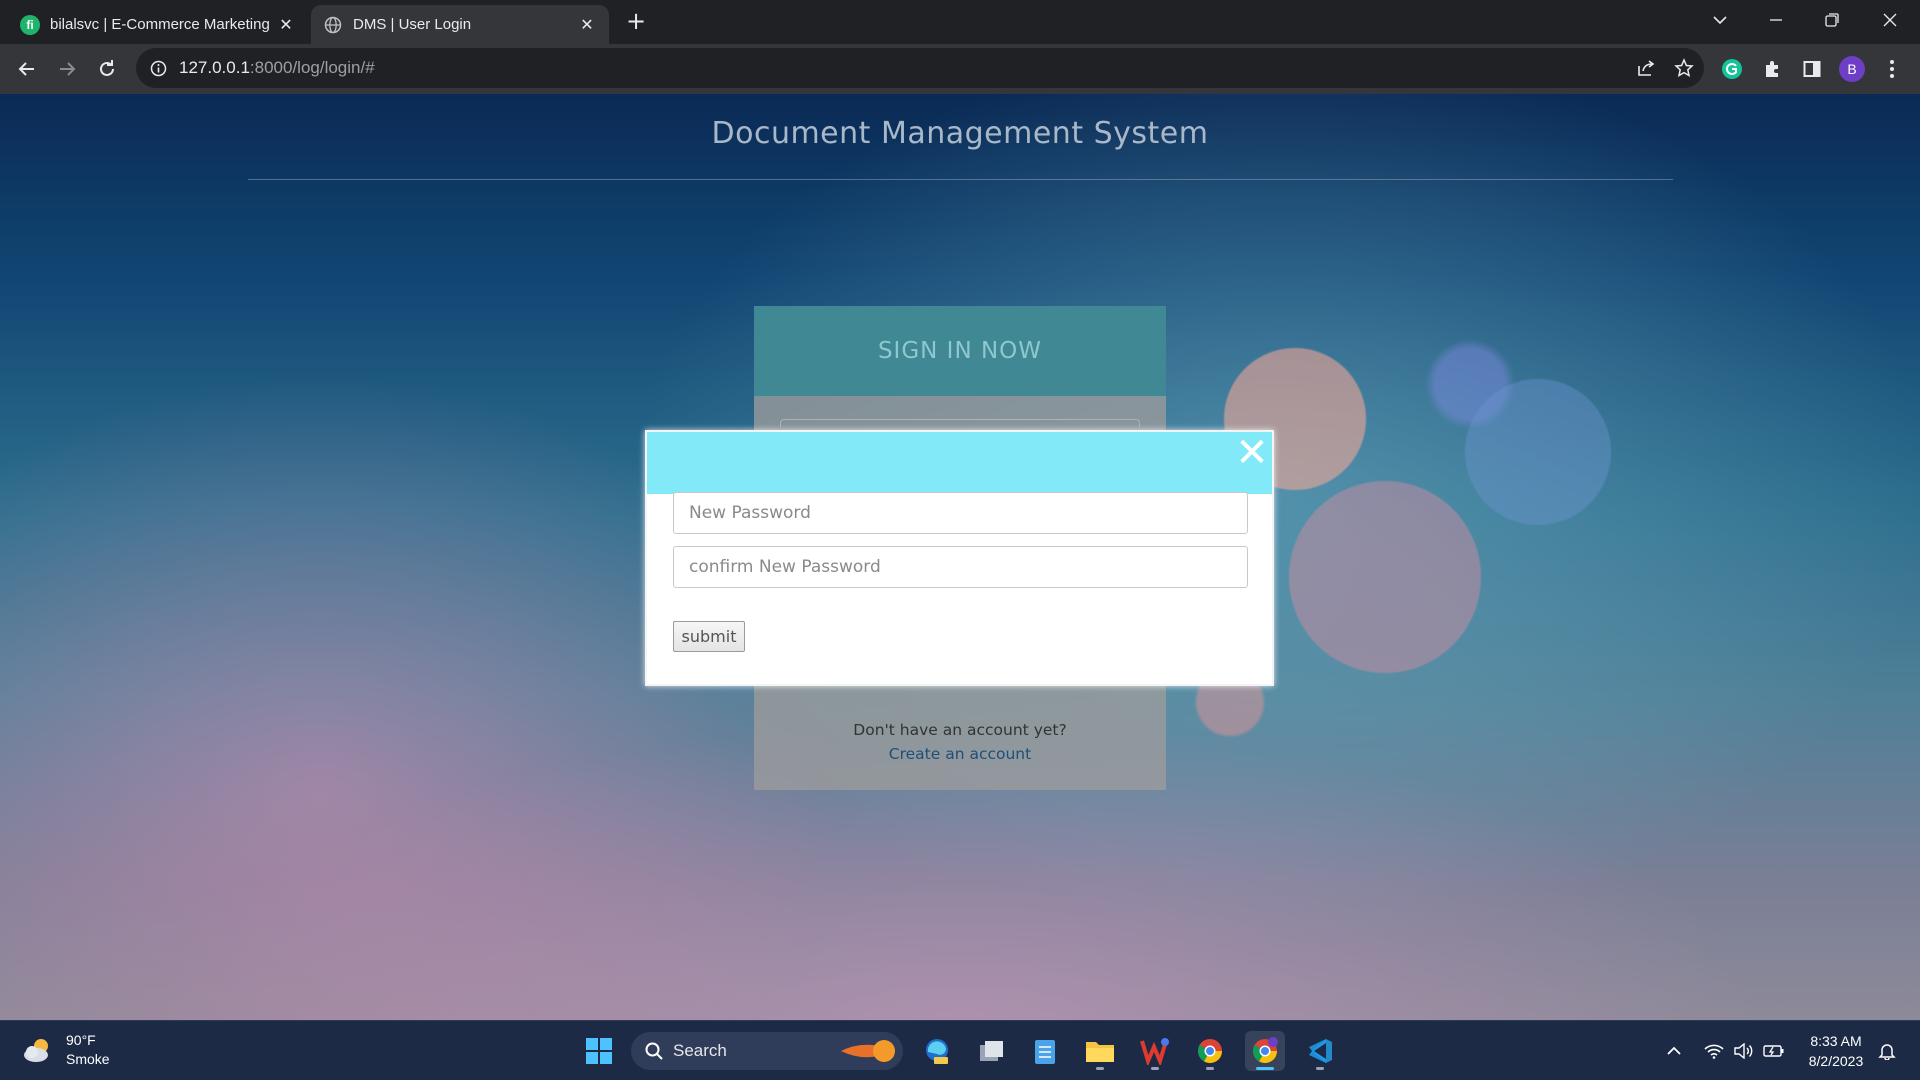 This screenshot has width=1920, height=1080. Describe the element at coordinates (1836, 1051) in the screenshot. I see `taskbar-clock: 8:33 AM 8/2/2023` at that location.